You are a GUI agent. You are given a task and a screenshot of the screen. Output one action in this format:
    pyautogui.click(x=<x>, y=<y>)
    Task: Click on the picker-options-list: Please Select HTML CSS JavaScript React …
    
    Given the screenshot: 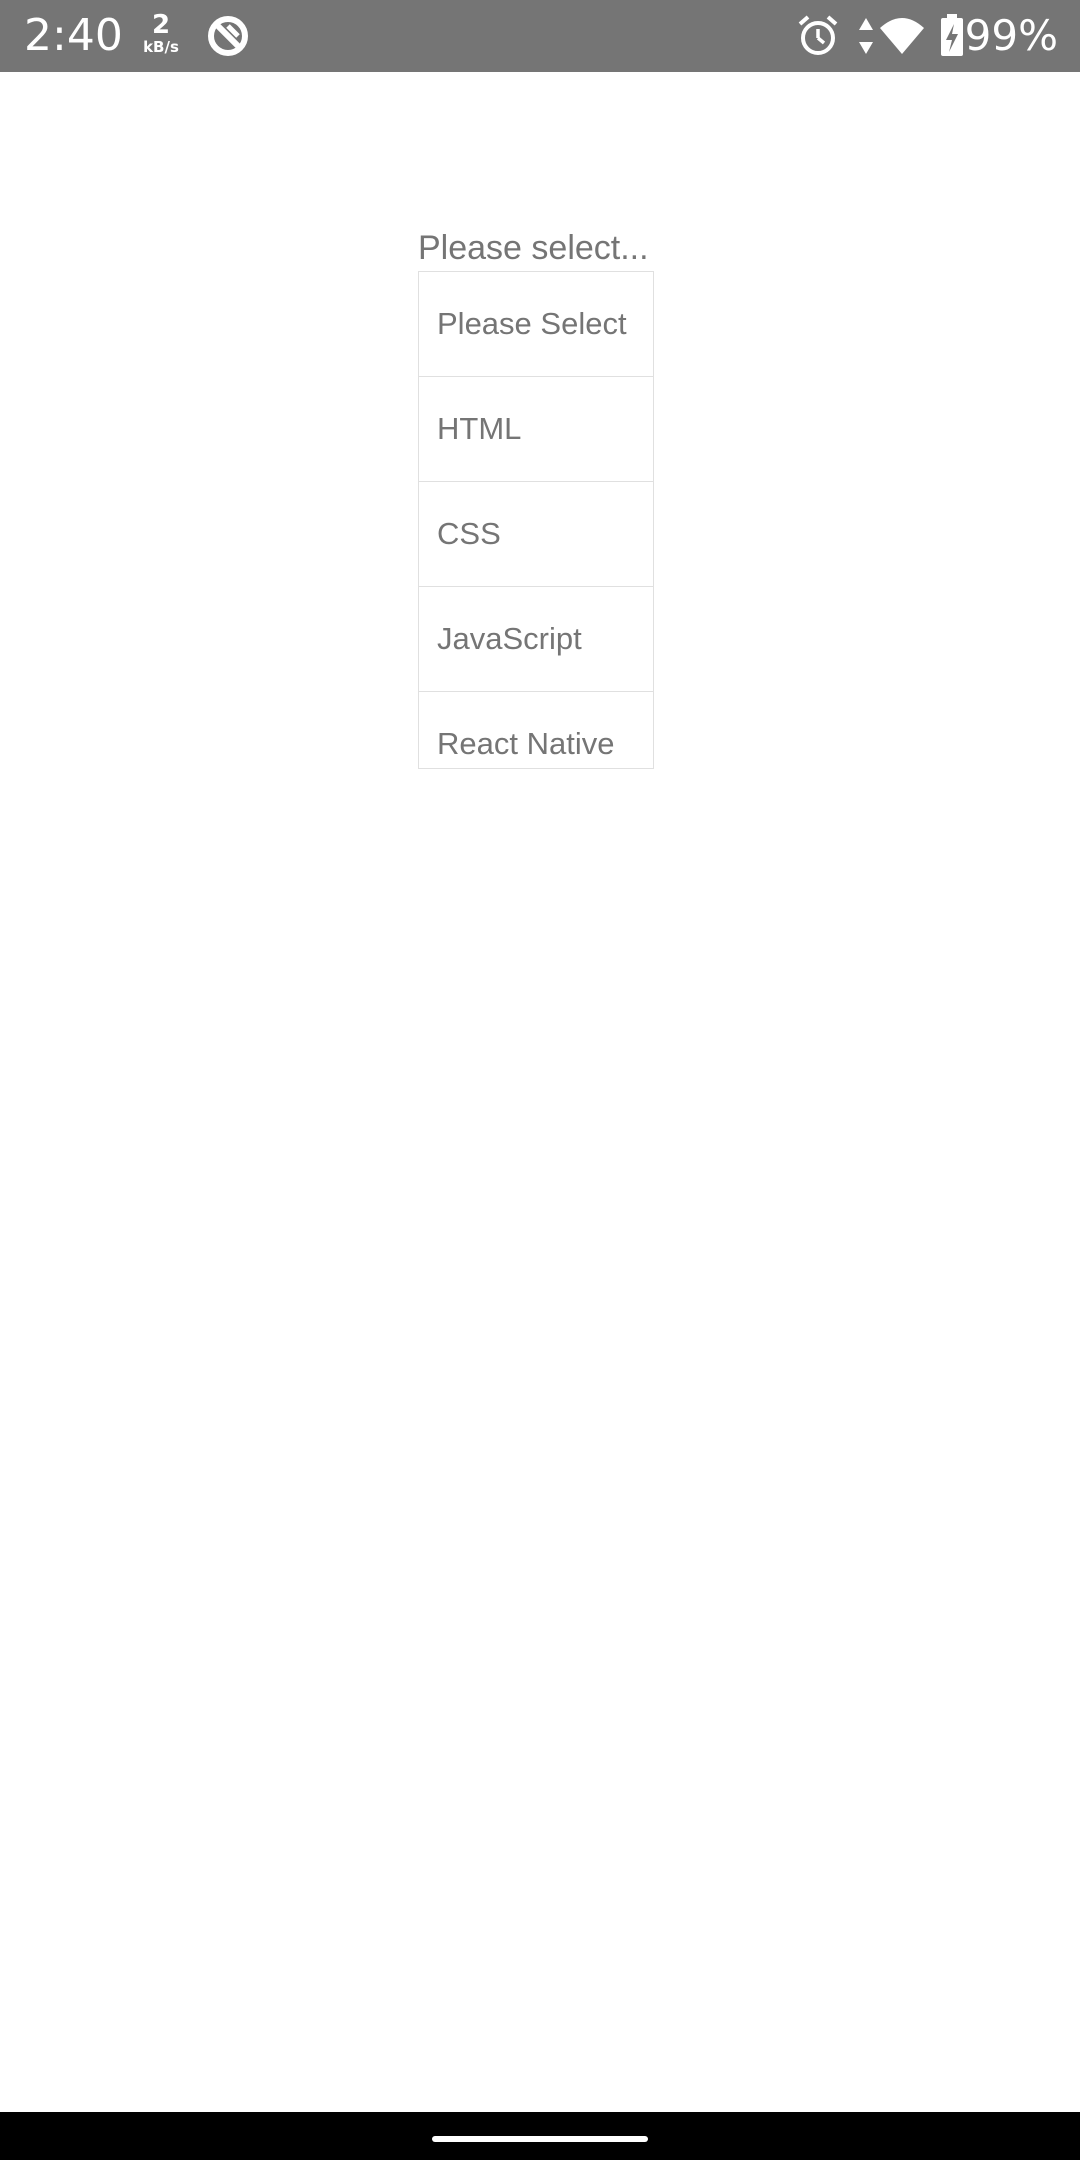 What is the action you would take?
    pyautogui.click(x=536, y=520)
    